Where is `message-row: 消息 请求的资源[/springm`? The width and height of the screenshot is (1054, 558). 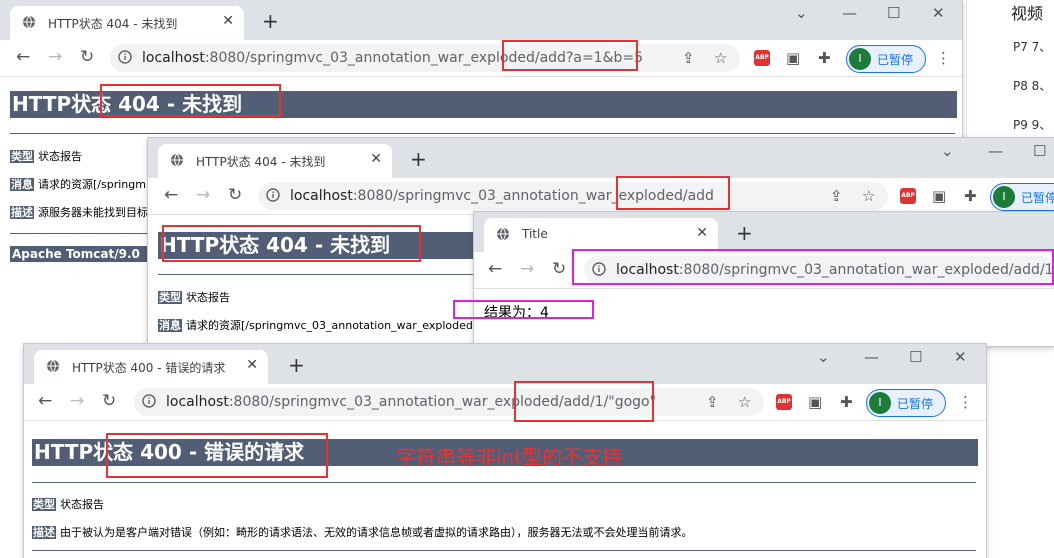 message-row: 消息 请求的资源[/springm is located at coordinates (78, 184).